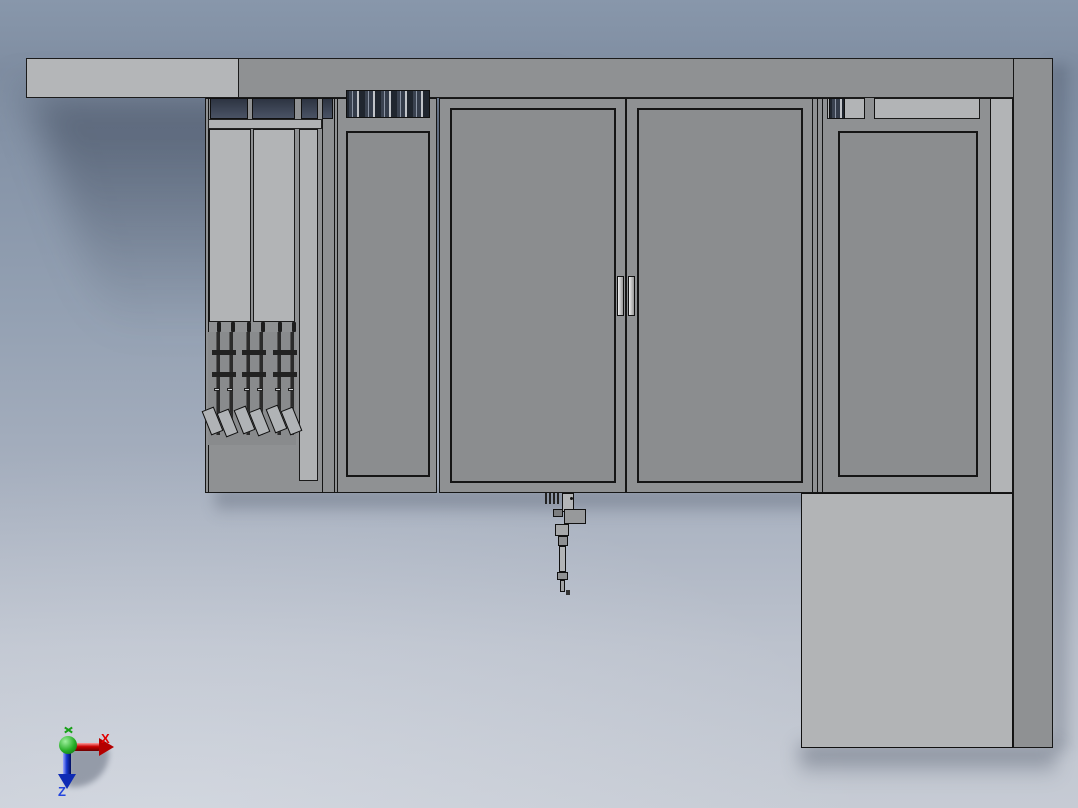  What do you see at coordinates (562, 559) in the screenshot?
I see `dispenser-rod` at bounding box center [562, 559].